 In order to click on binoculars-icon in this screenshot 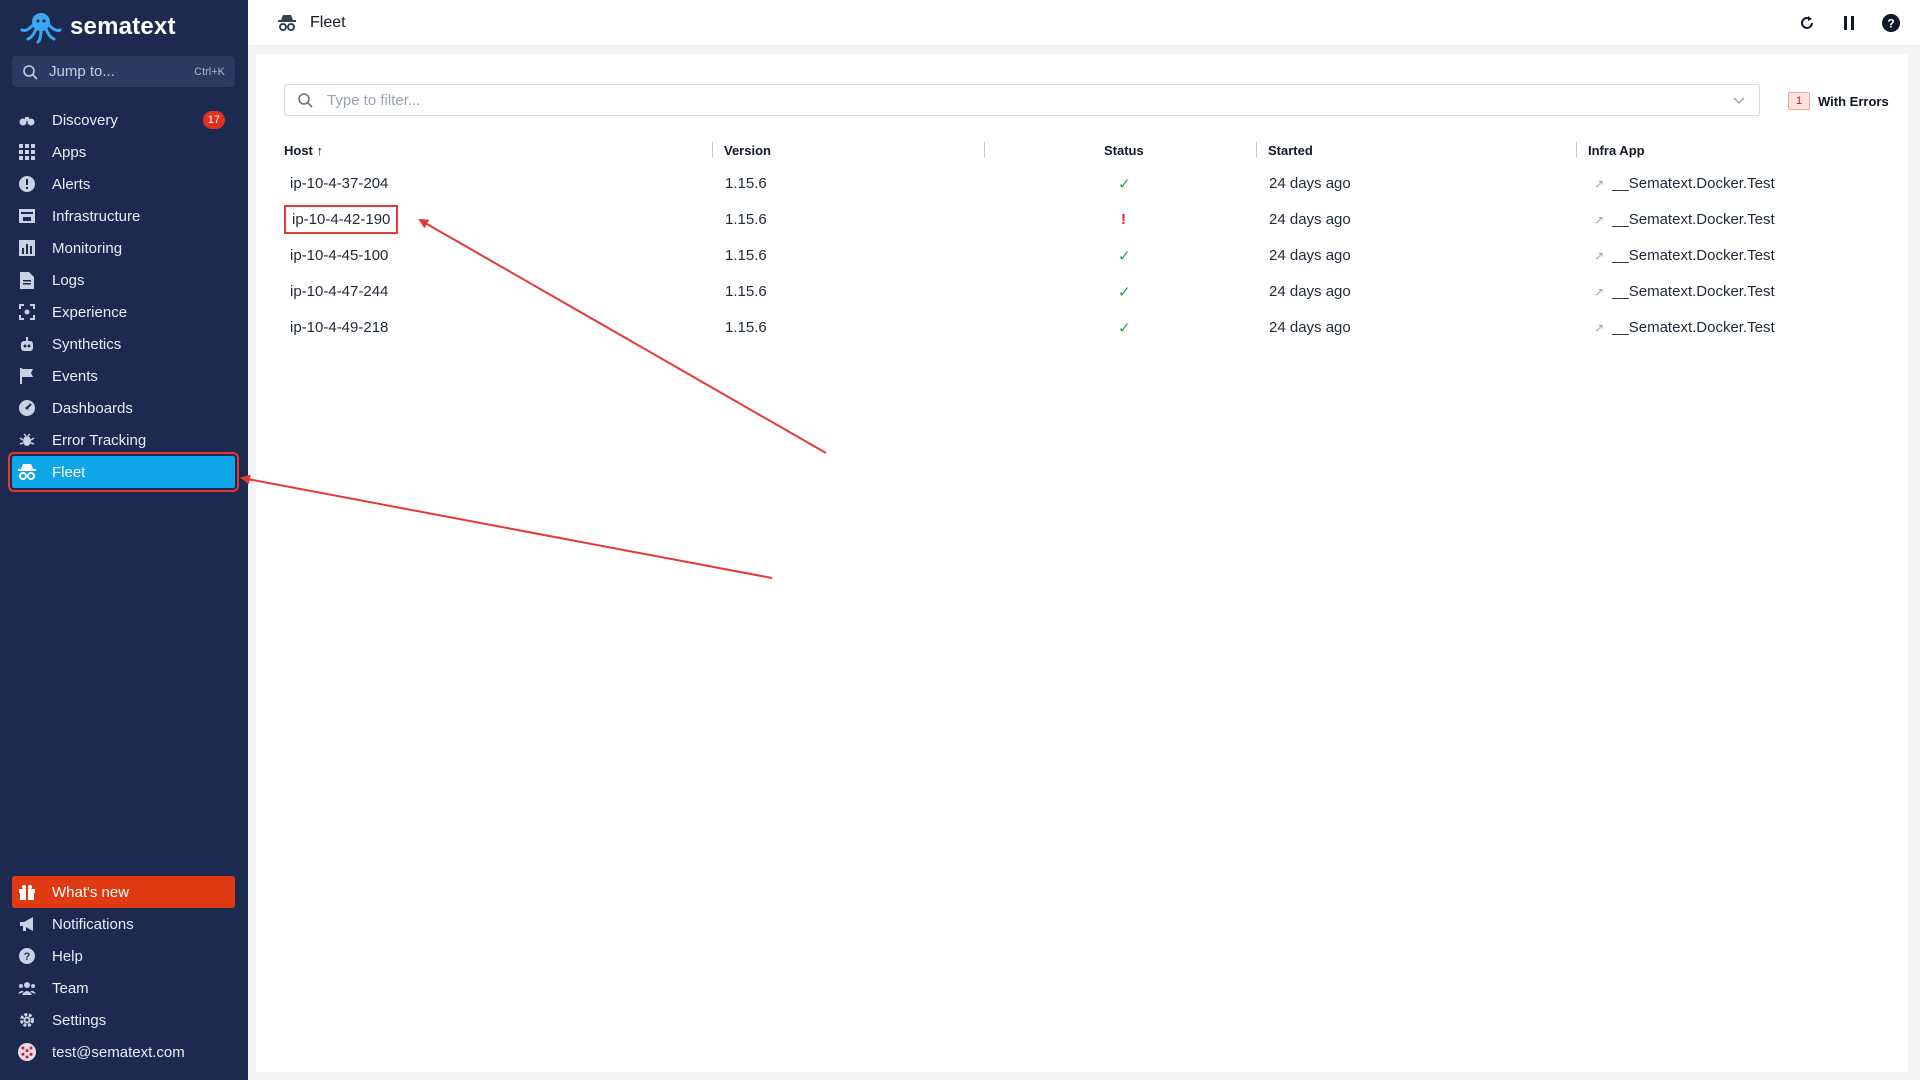, I will do `click(27, 120)`.